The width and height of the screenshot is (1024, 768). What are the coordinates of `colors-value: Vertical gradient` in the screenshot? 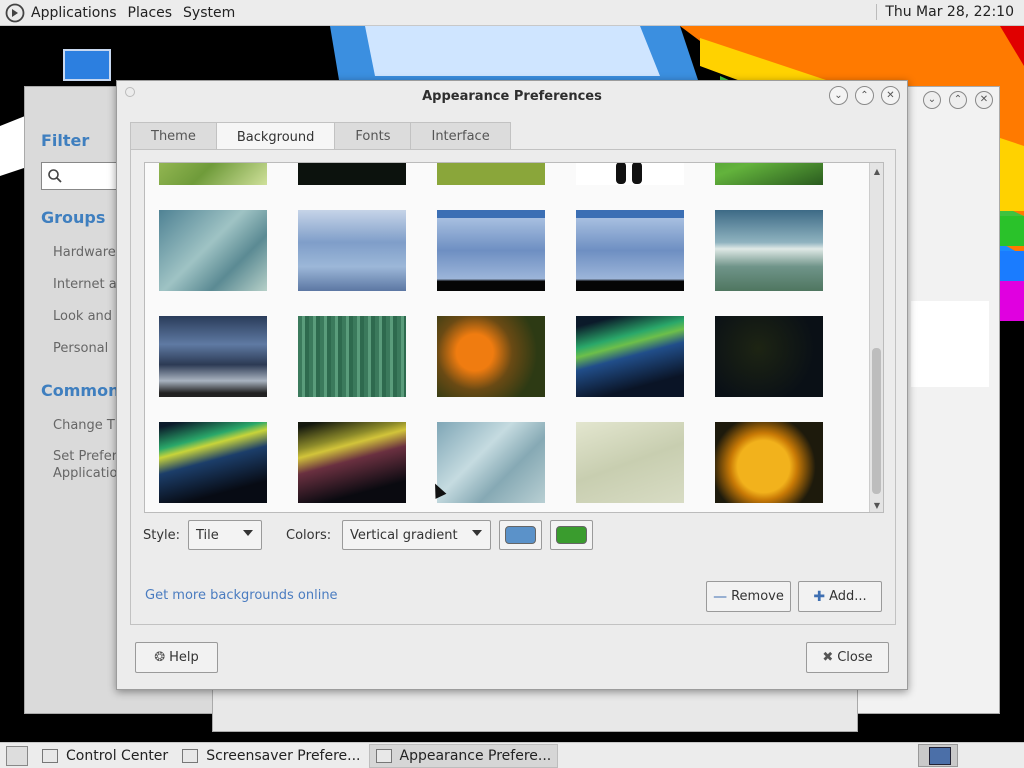 It's located at (404, 535).